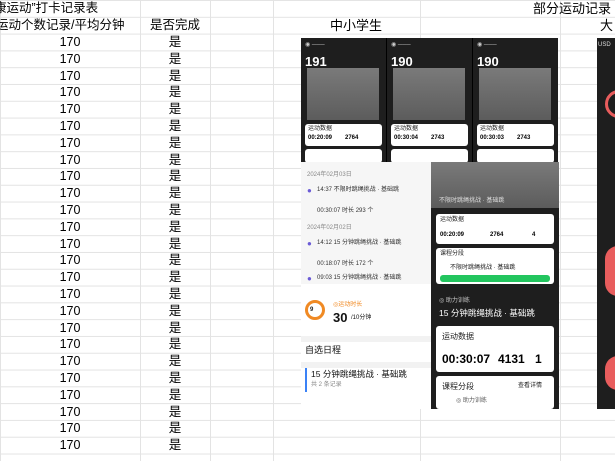 The width and height of the screenshot is (615, 461). I want to click on data-card: 运动数据 00:20:09 2764 4, so click(495, 229).